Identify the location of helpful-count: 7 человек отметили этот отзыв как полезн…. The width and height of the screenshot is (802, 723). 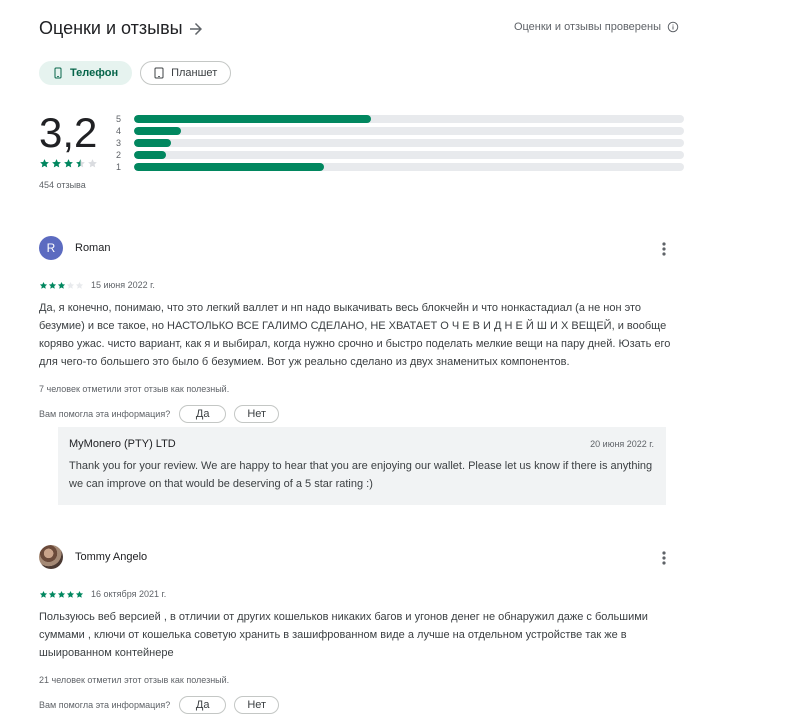
(134, 389).